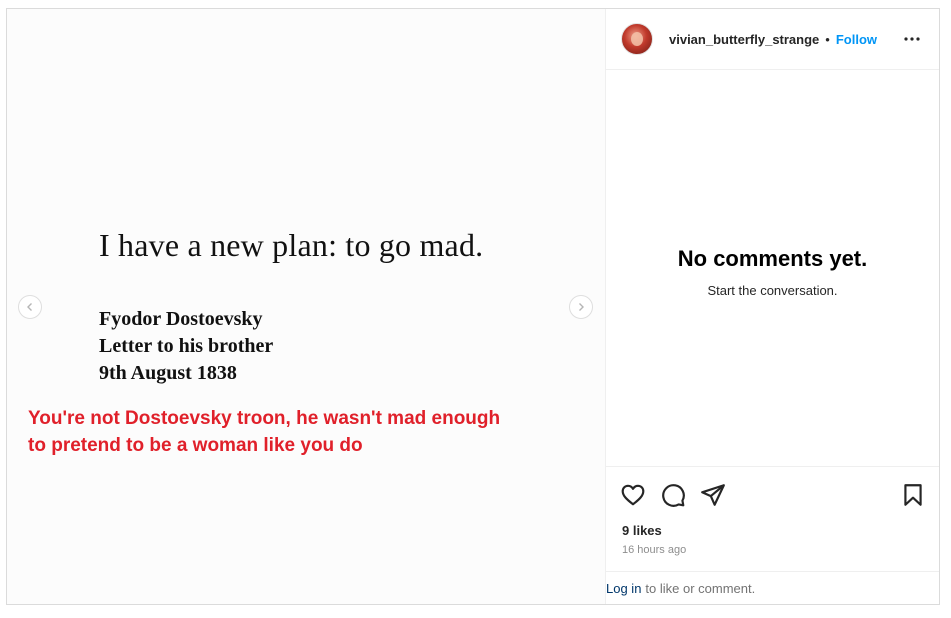  I want to click on follow-button: Follow, so click(856, 39).